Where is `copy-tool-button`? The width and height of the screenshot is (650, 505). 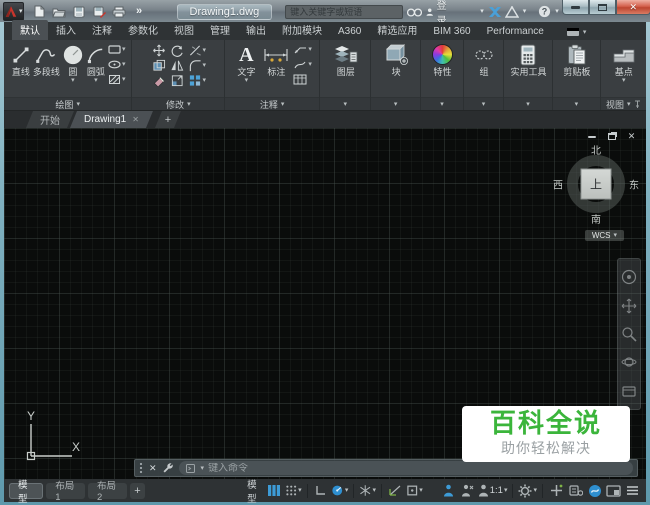
copy-tool-button is located at coordinates (159, 65).